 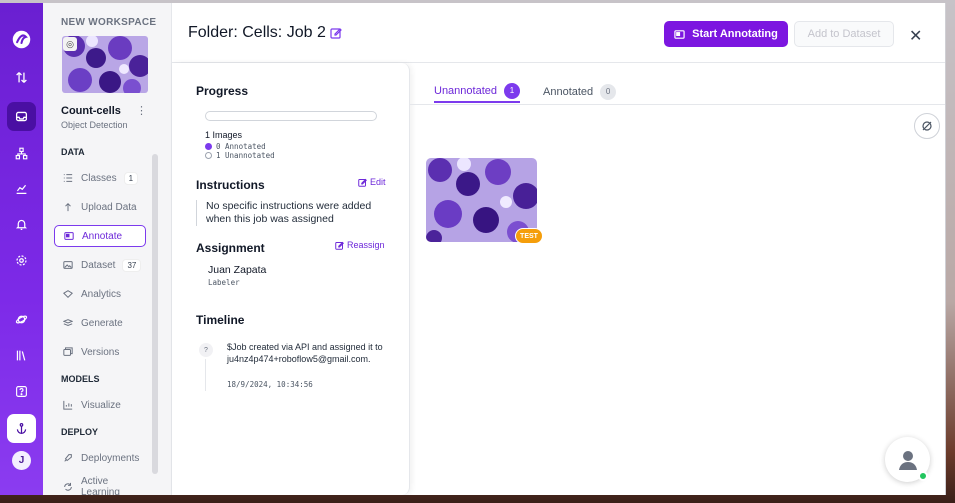 What do you see at coordinates (21, 116) in the screenshot?
I see `inbox-icon` at bounding box center [21, 116].